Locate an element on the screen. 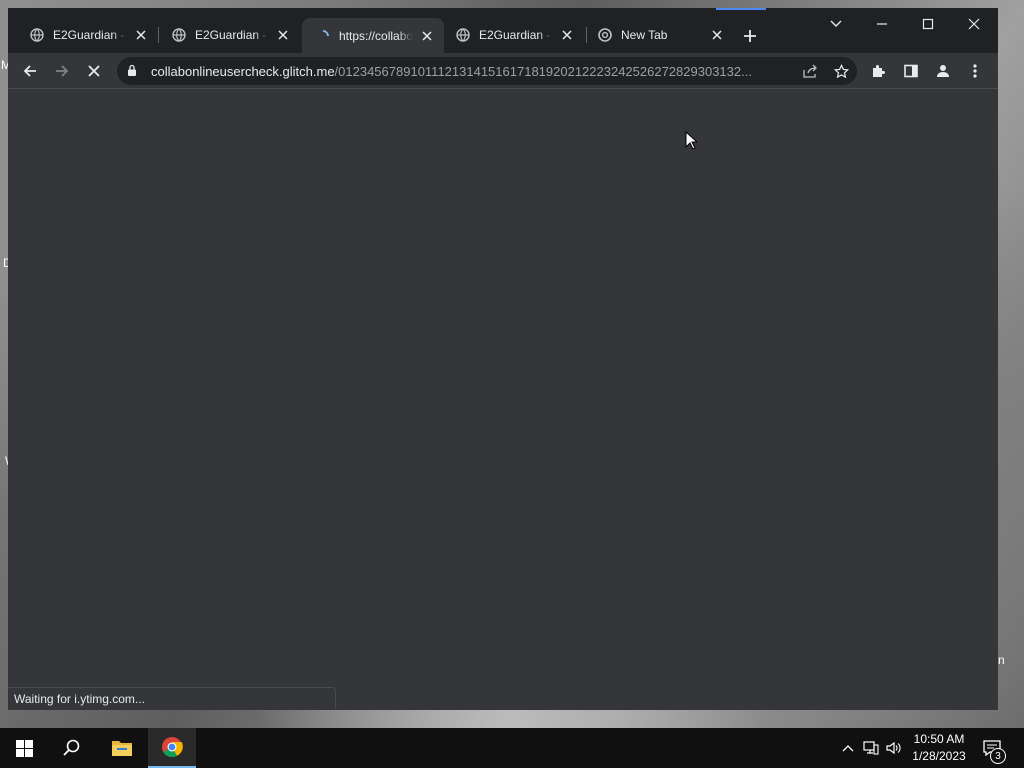 The height and width of the screenshot is (768, 1024). search-icon is located at coordinates (71, 747).